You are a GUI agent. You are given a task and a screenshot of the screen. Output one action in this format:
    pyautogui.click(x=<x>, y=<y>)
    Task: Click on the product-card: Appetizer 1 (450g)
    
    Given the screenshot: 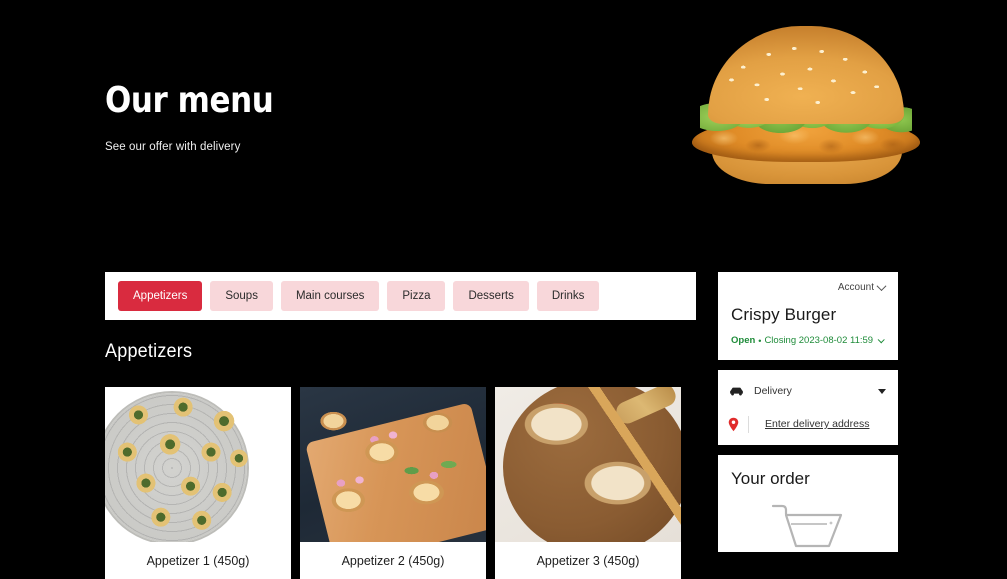 What is the action you would take?
    pyautogui.click(x=198, y=483)
    